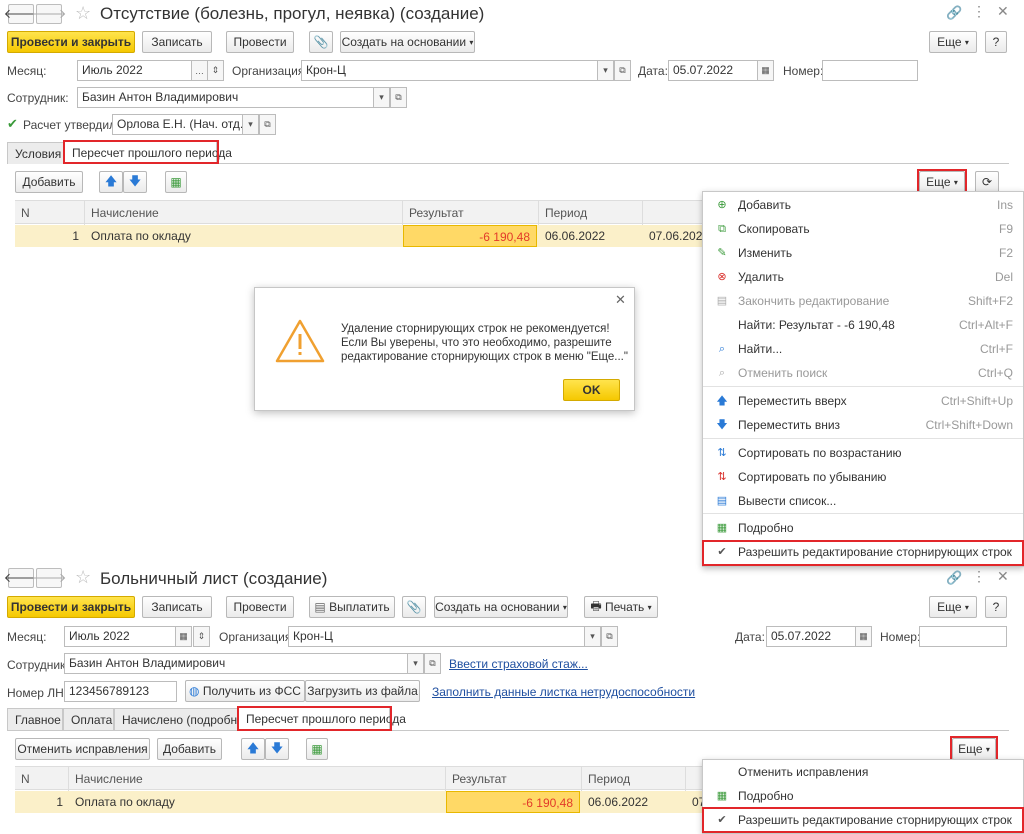 This screenshot has width=1024, height=834. What do you see at coordinates (260, 607) in the screenshot?
I see `post-button: Провести` at bounding box center [260, 607].